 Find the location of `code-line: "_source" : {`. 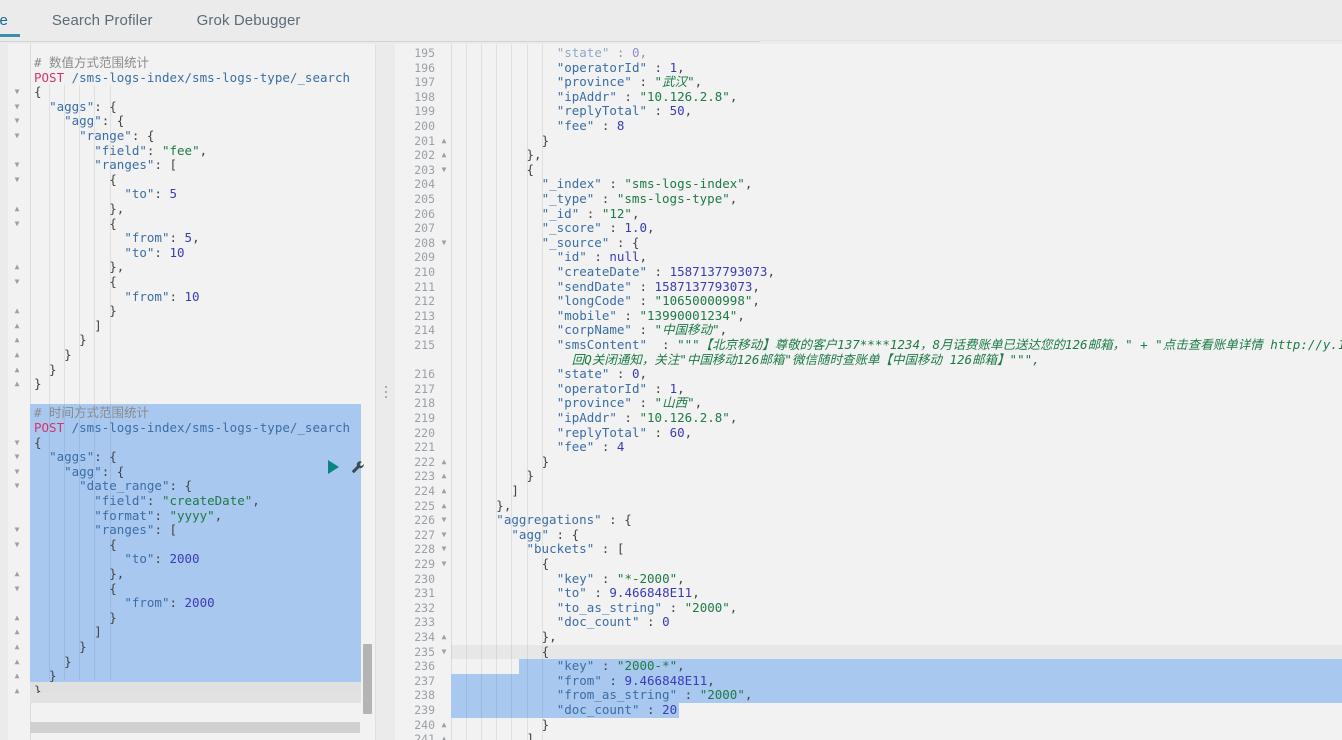

code-line: "_source" : { is located at coordinates (591, 243).